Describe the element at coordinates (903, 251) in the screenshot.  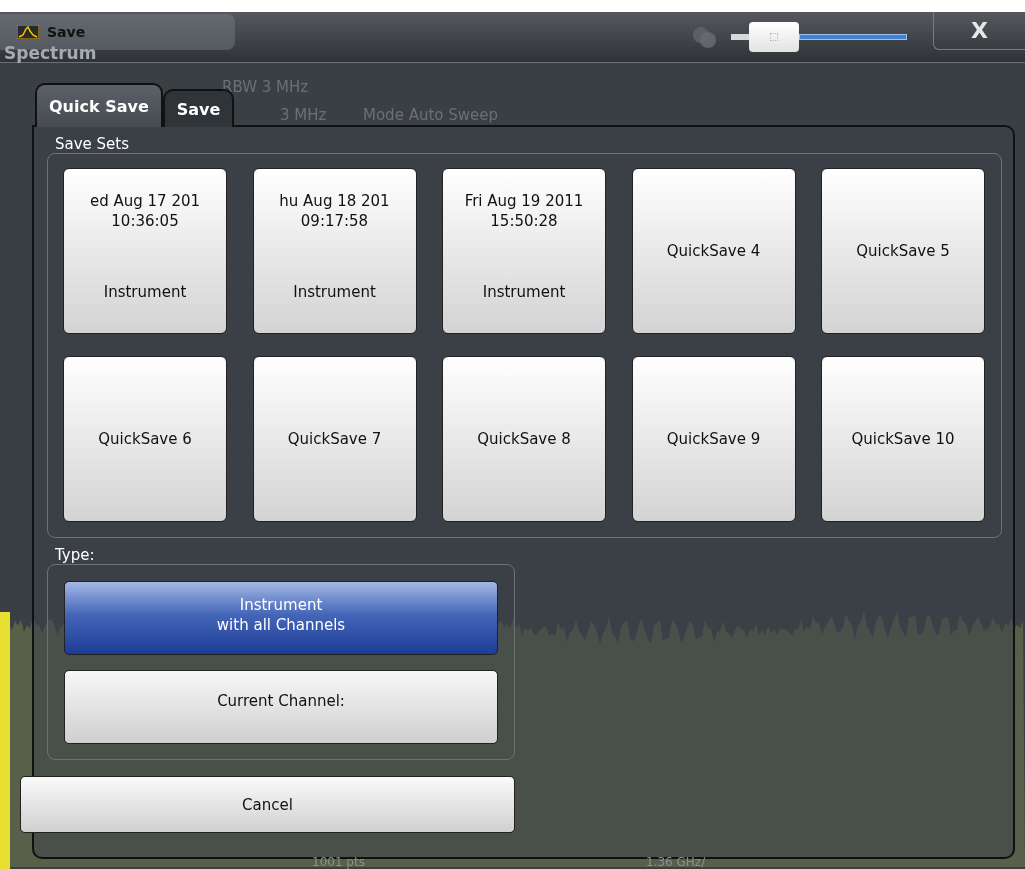
I see `save-slot-button: QuickSave 5` at that location.